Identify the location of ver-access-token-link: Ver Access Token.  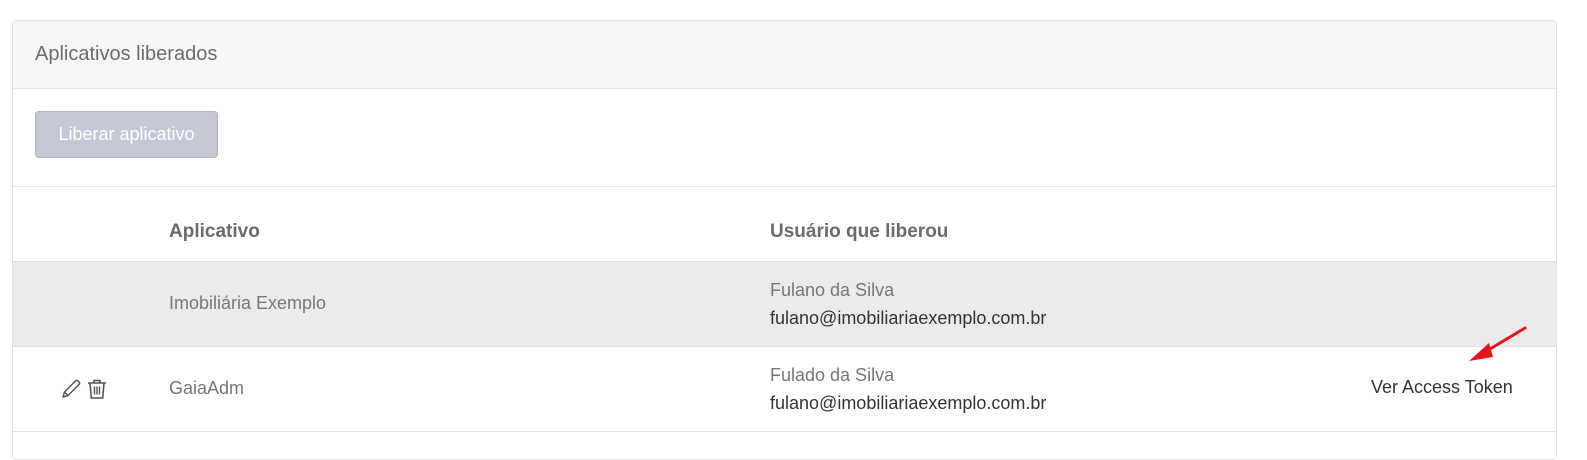
(1442, 387).